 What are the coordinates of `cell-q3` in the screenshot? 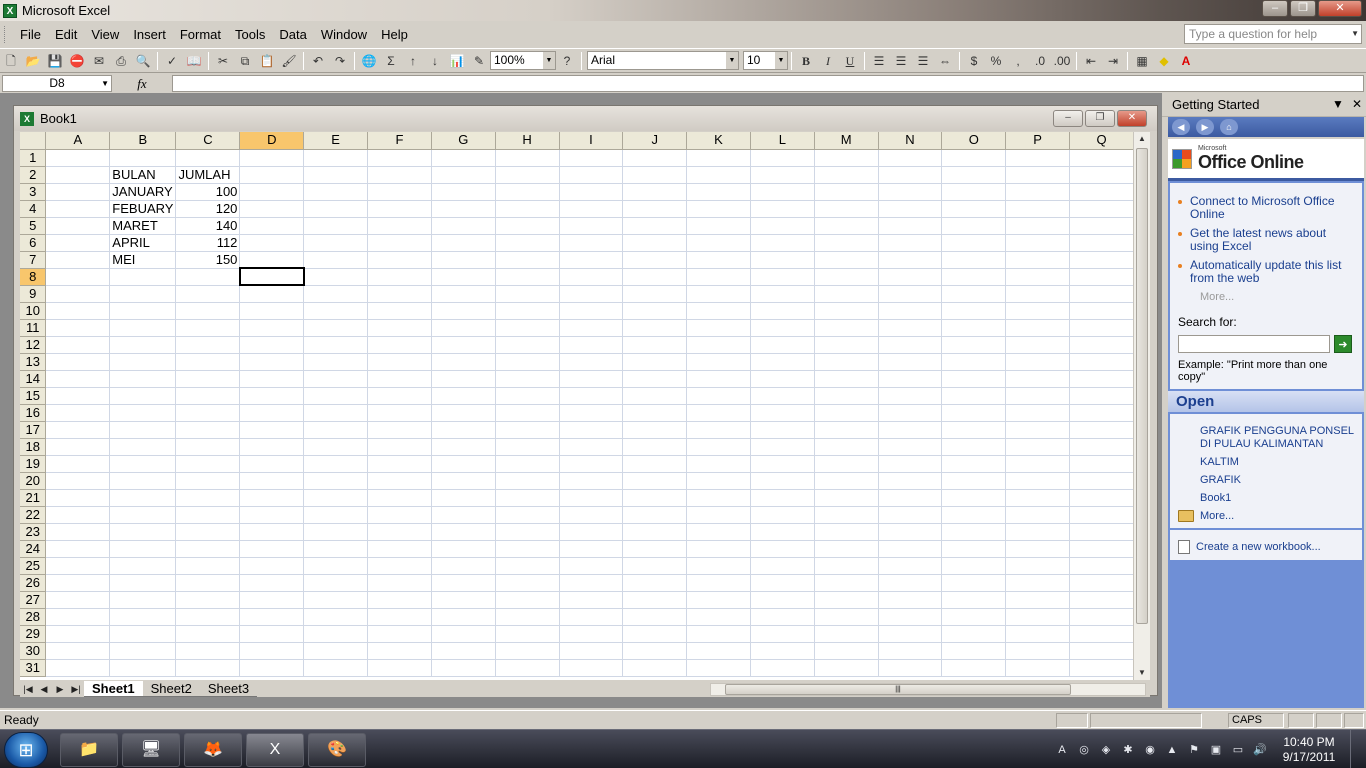 It's located at (1101, 192).